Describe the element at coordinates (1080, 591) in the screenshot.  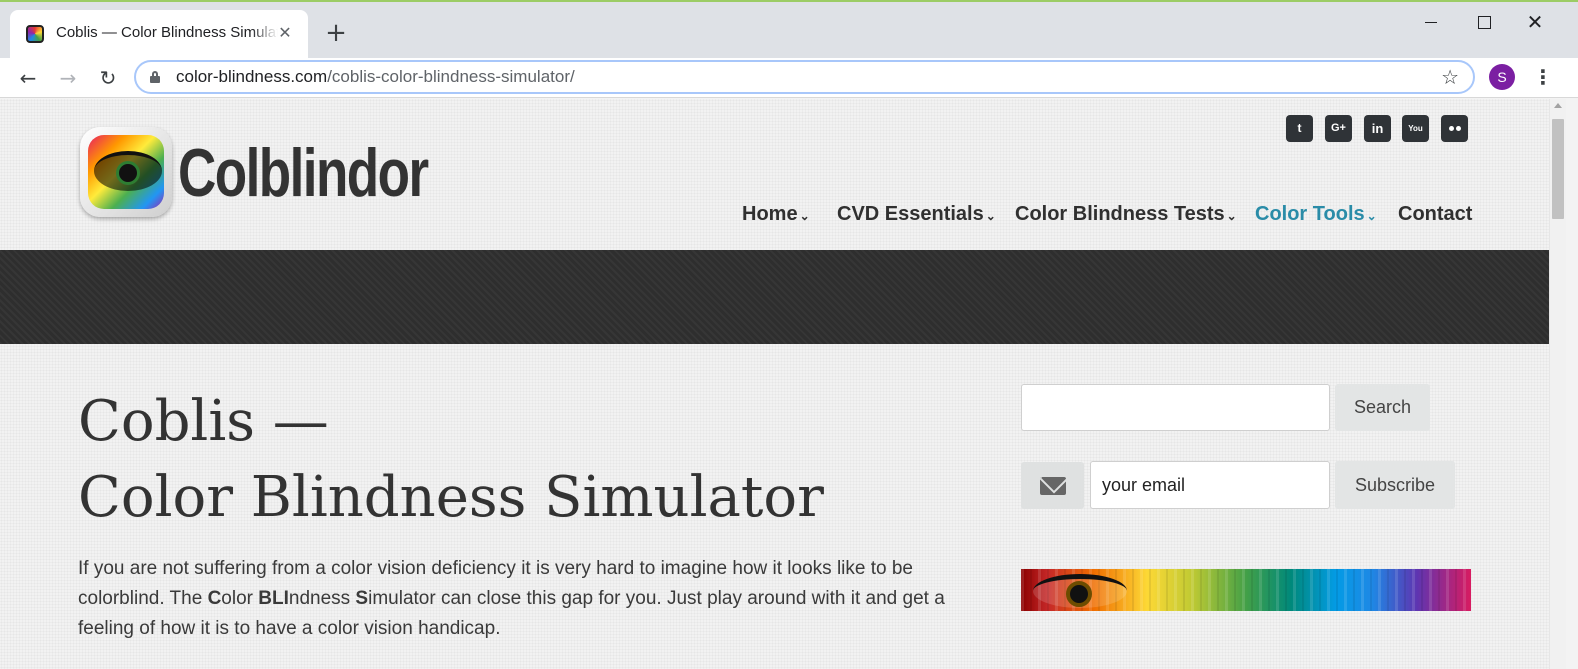
I see `eye-icon` at that location.